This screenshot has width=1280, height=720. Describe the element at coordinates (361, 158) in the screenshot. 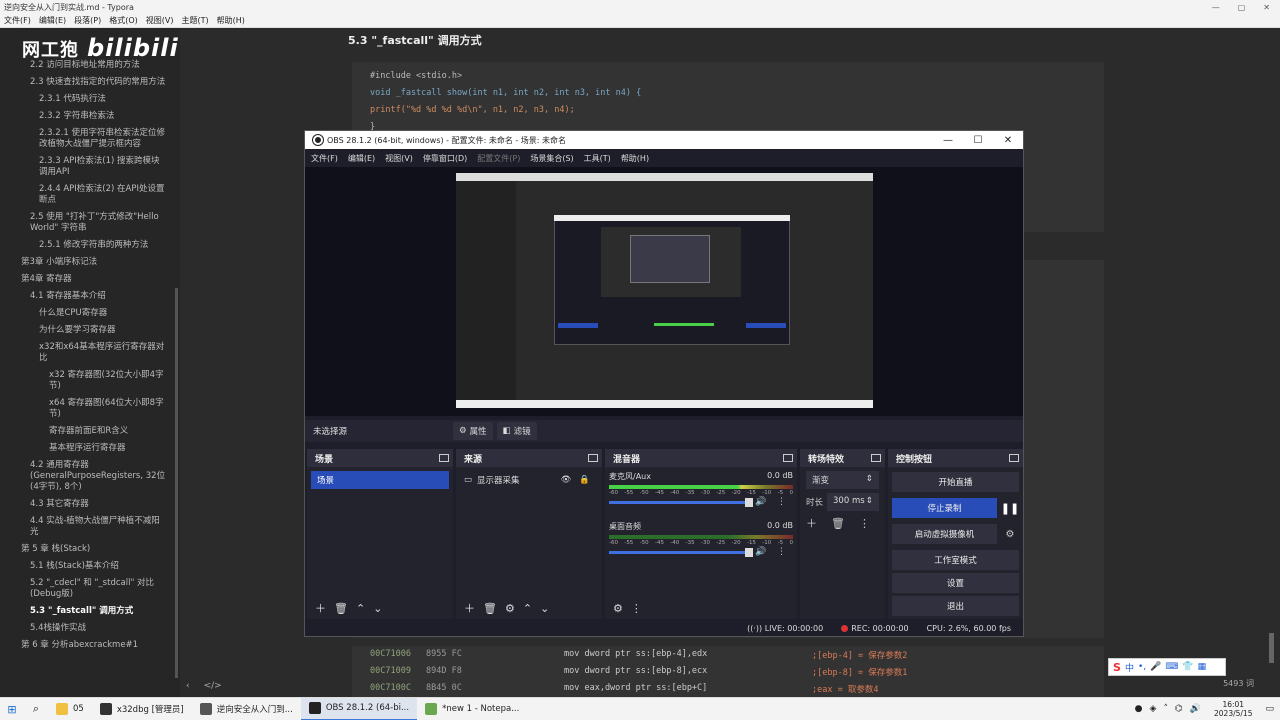

I see `obs-menu-edit: 编辑(E)` at that location.